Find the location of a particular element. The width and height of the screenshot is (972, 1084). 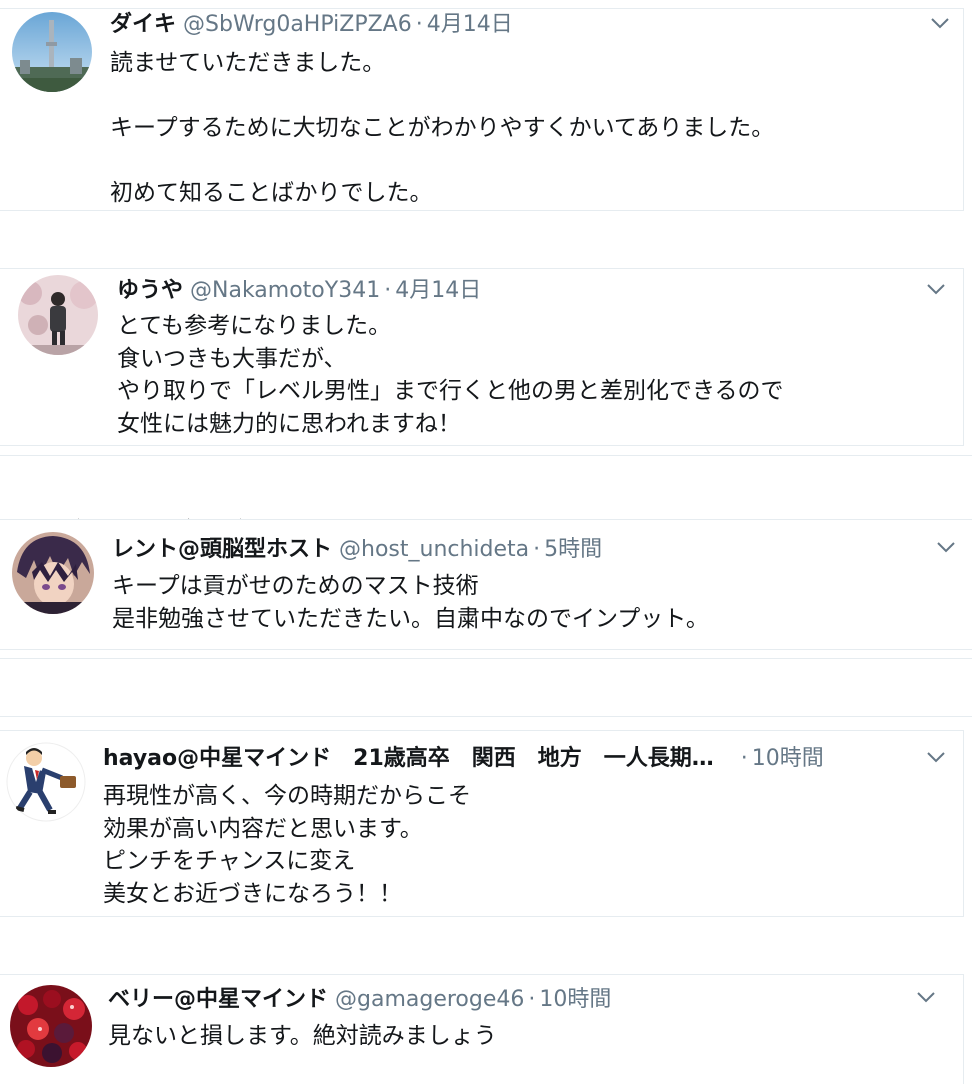

businessman-avatar is located at coordinates (46, 782).